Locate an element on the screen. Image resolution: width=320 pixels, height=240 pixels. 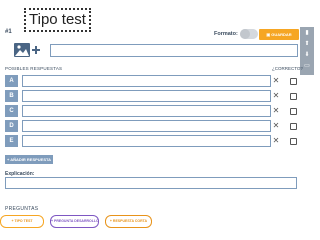
answers-header: POSIBLES RESPUESTAS is located at coordinates (34, 68).